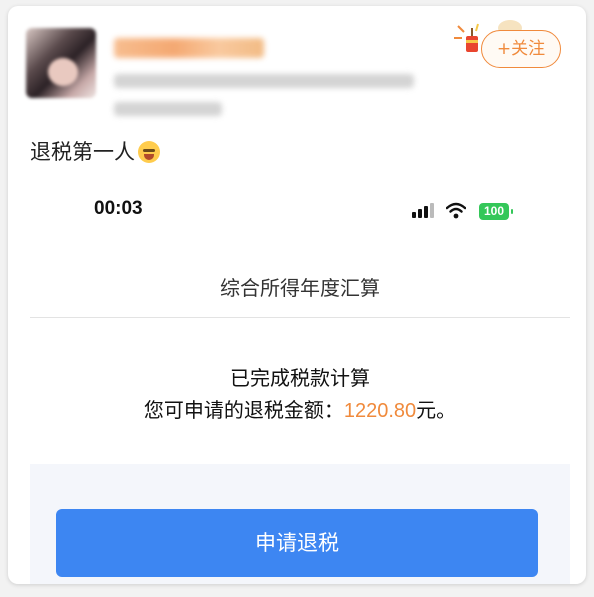  Describe the element at coordinates (243, 410) in the screenshot. I see `refund-prefix: 您可申请的退税金额：` at that location.